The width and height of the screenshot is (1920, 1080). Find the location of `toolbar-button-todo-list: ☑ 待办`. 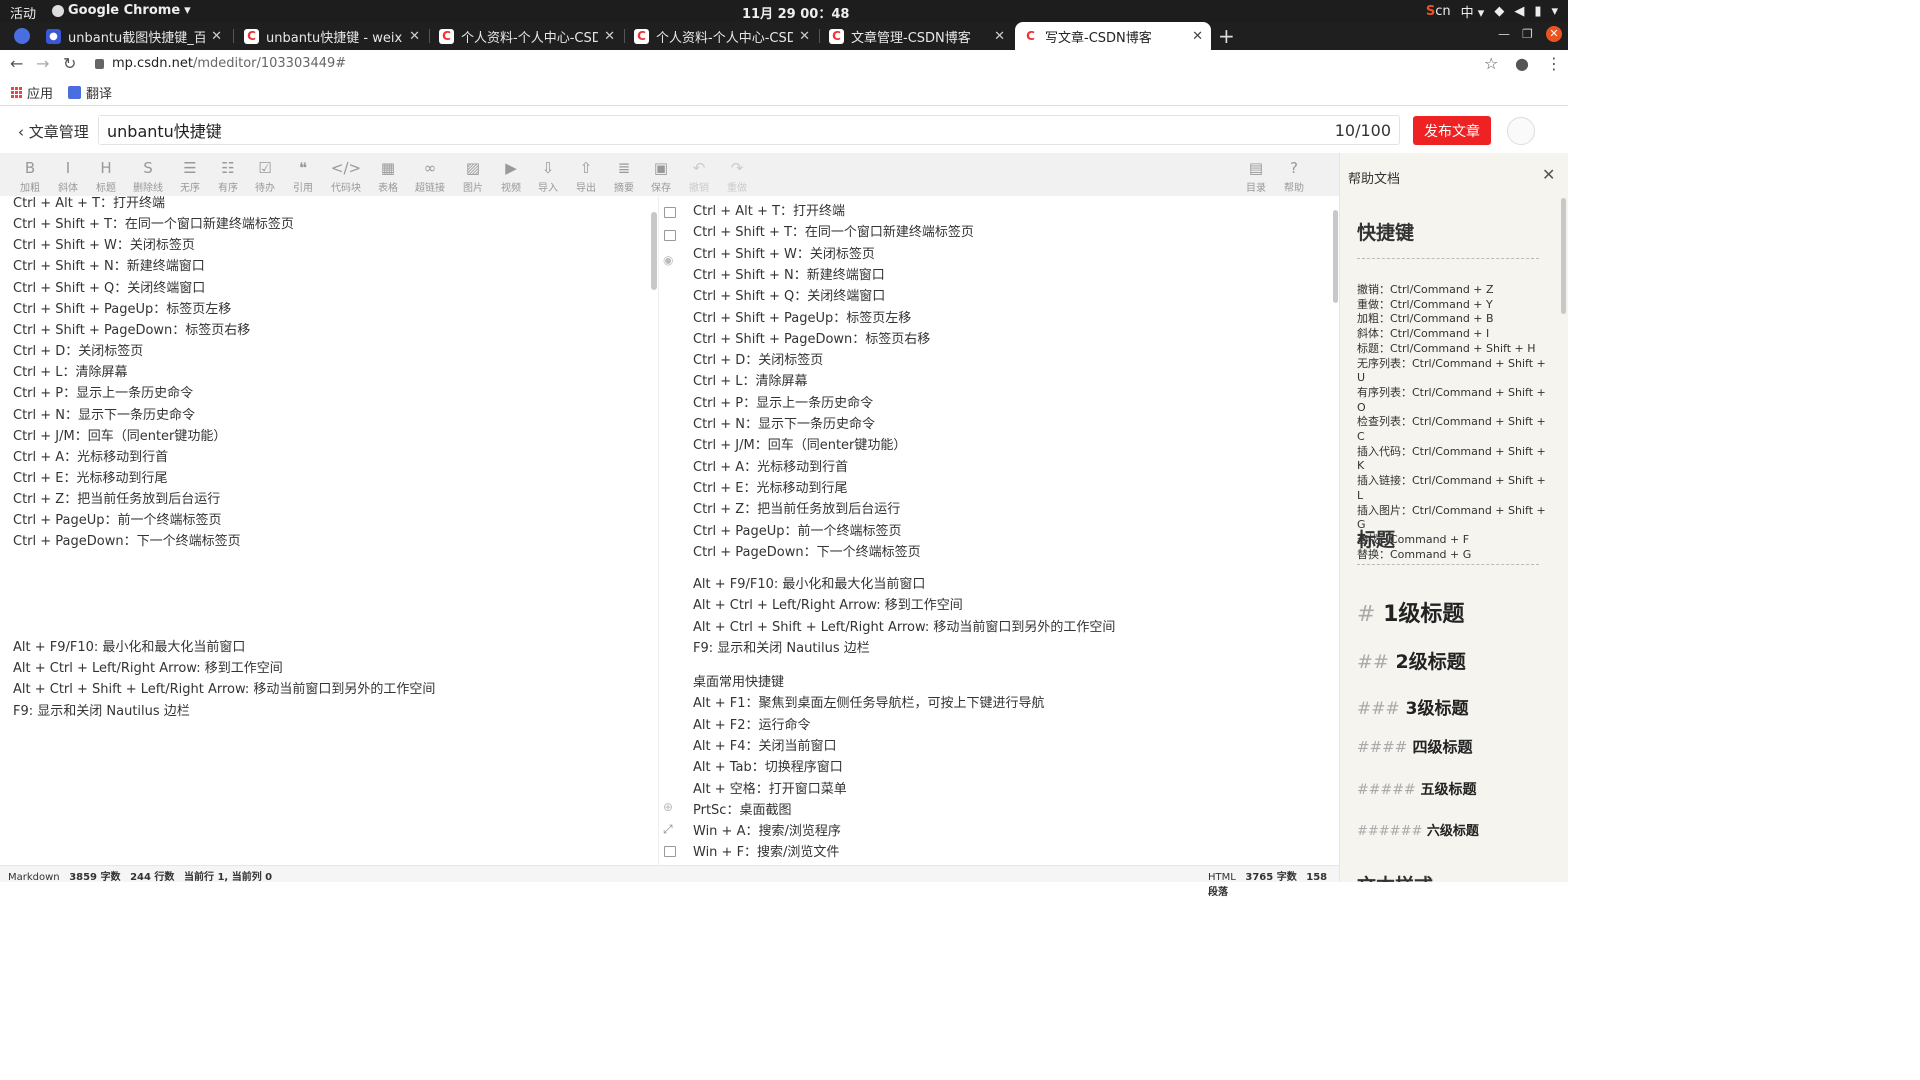

toolbar-button-todo-list: ☑ 待办 is located at coordinates (265, 176).